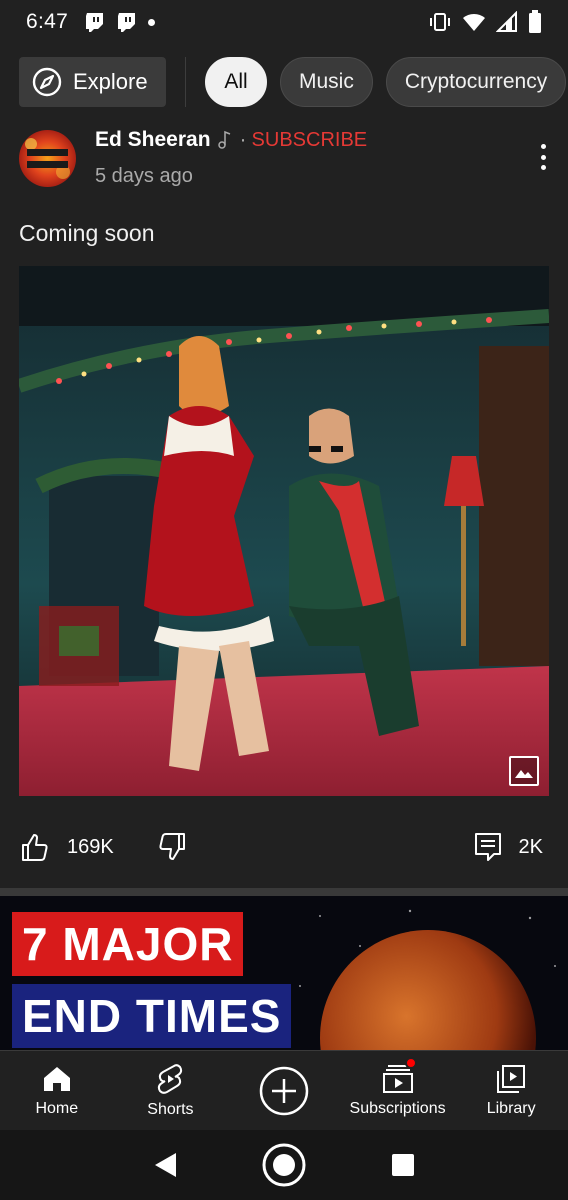 Image resolution: width=568 pixels, height=1200 pixels. Describe the element at coordinates (284, 973) in the screenshot. I see `video-thumbnail: 7 MAJOR END TIMES` at that location.